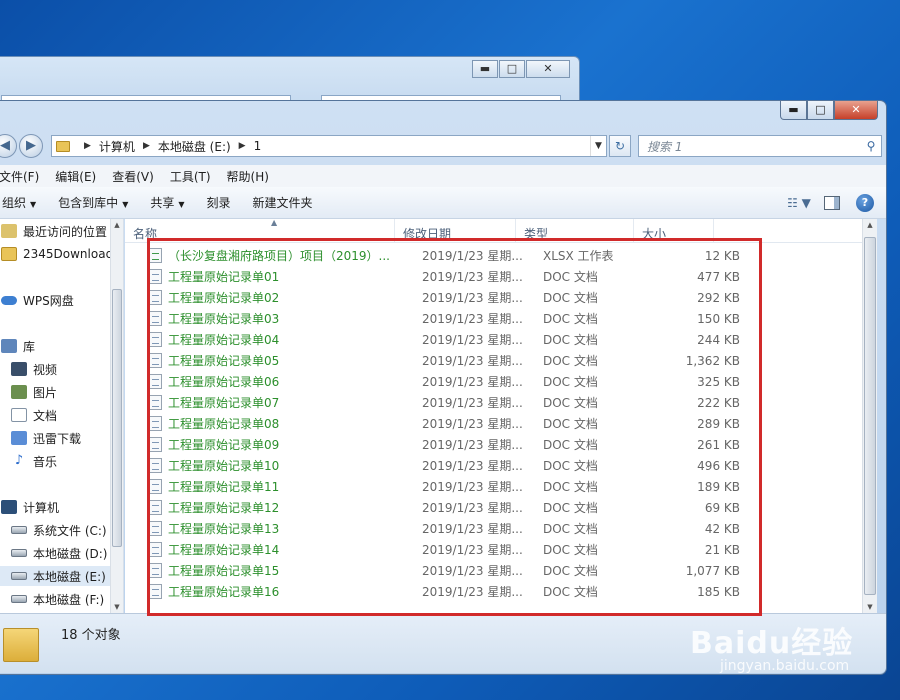 This screenshot has width=900, height=700. I want to click on share-button: 共享 ▼, so click(167, 202).